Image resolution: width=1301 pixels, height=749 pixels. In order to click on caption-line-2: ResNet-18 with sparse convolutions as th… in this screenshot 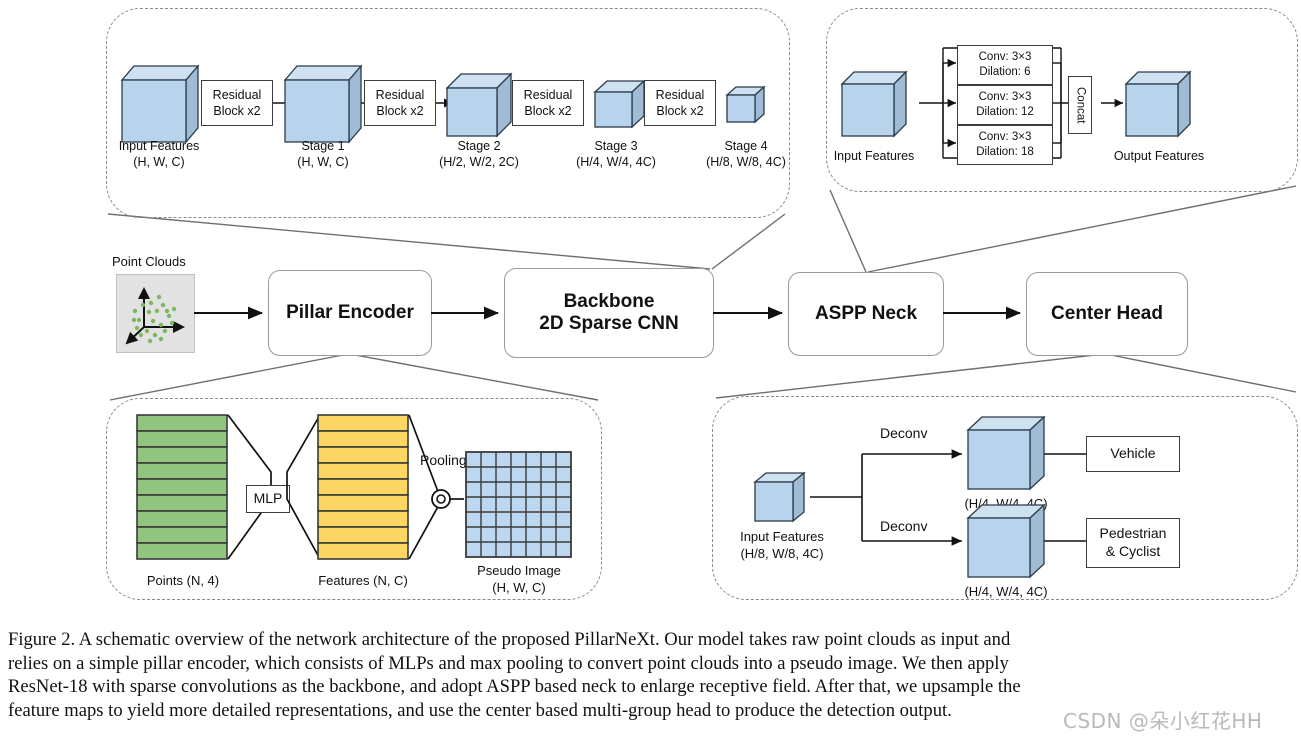, I will do `click(514, 687)`.